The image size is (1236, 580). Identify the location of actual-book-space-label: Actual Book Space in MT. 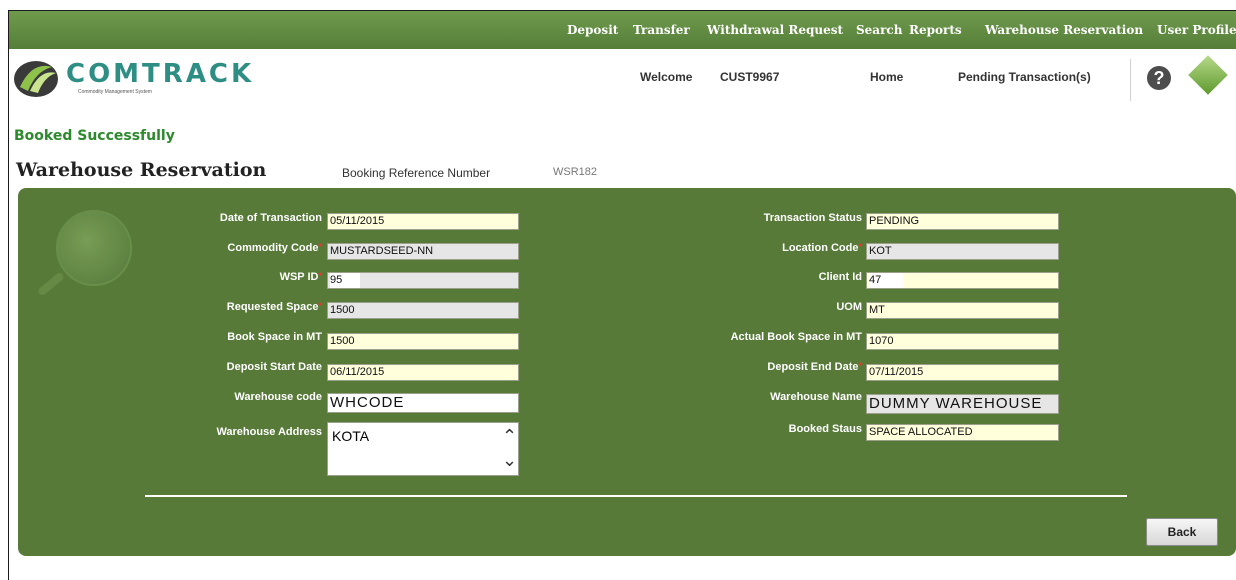
(796, 337).